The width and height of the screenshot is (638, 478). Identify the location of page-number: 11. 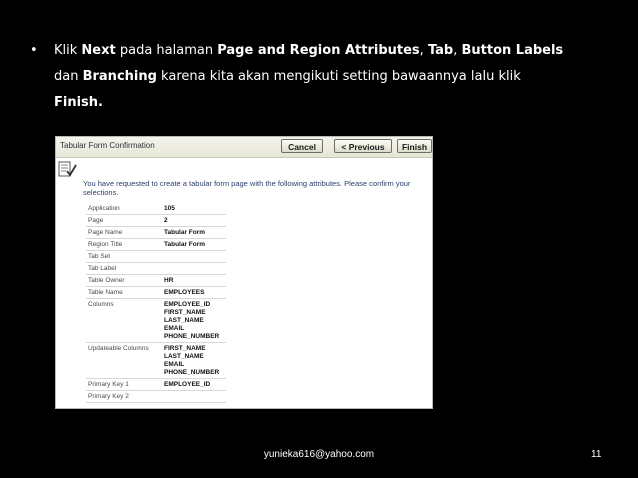
(596, 454).